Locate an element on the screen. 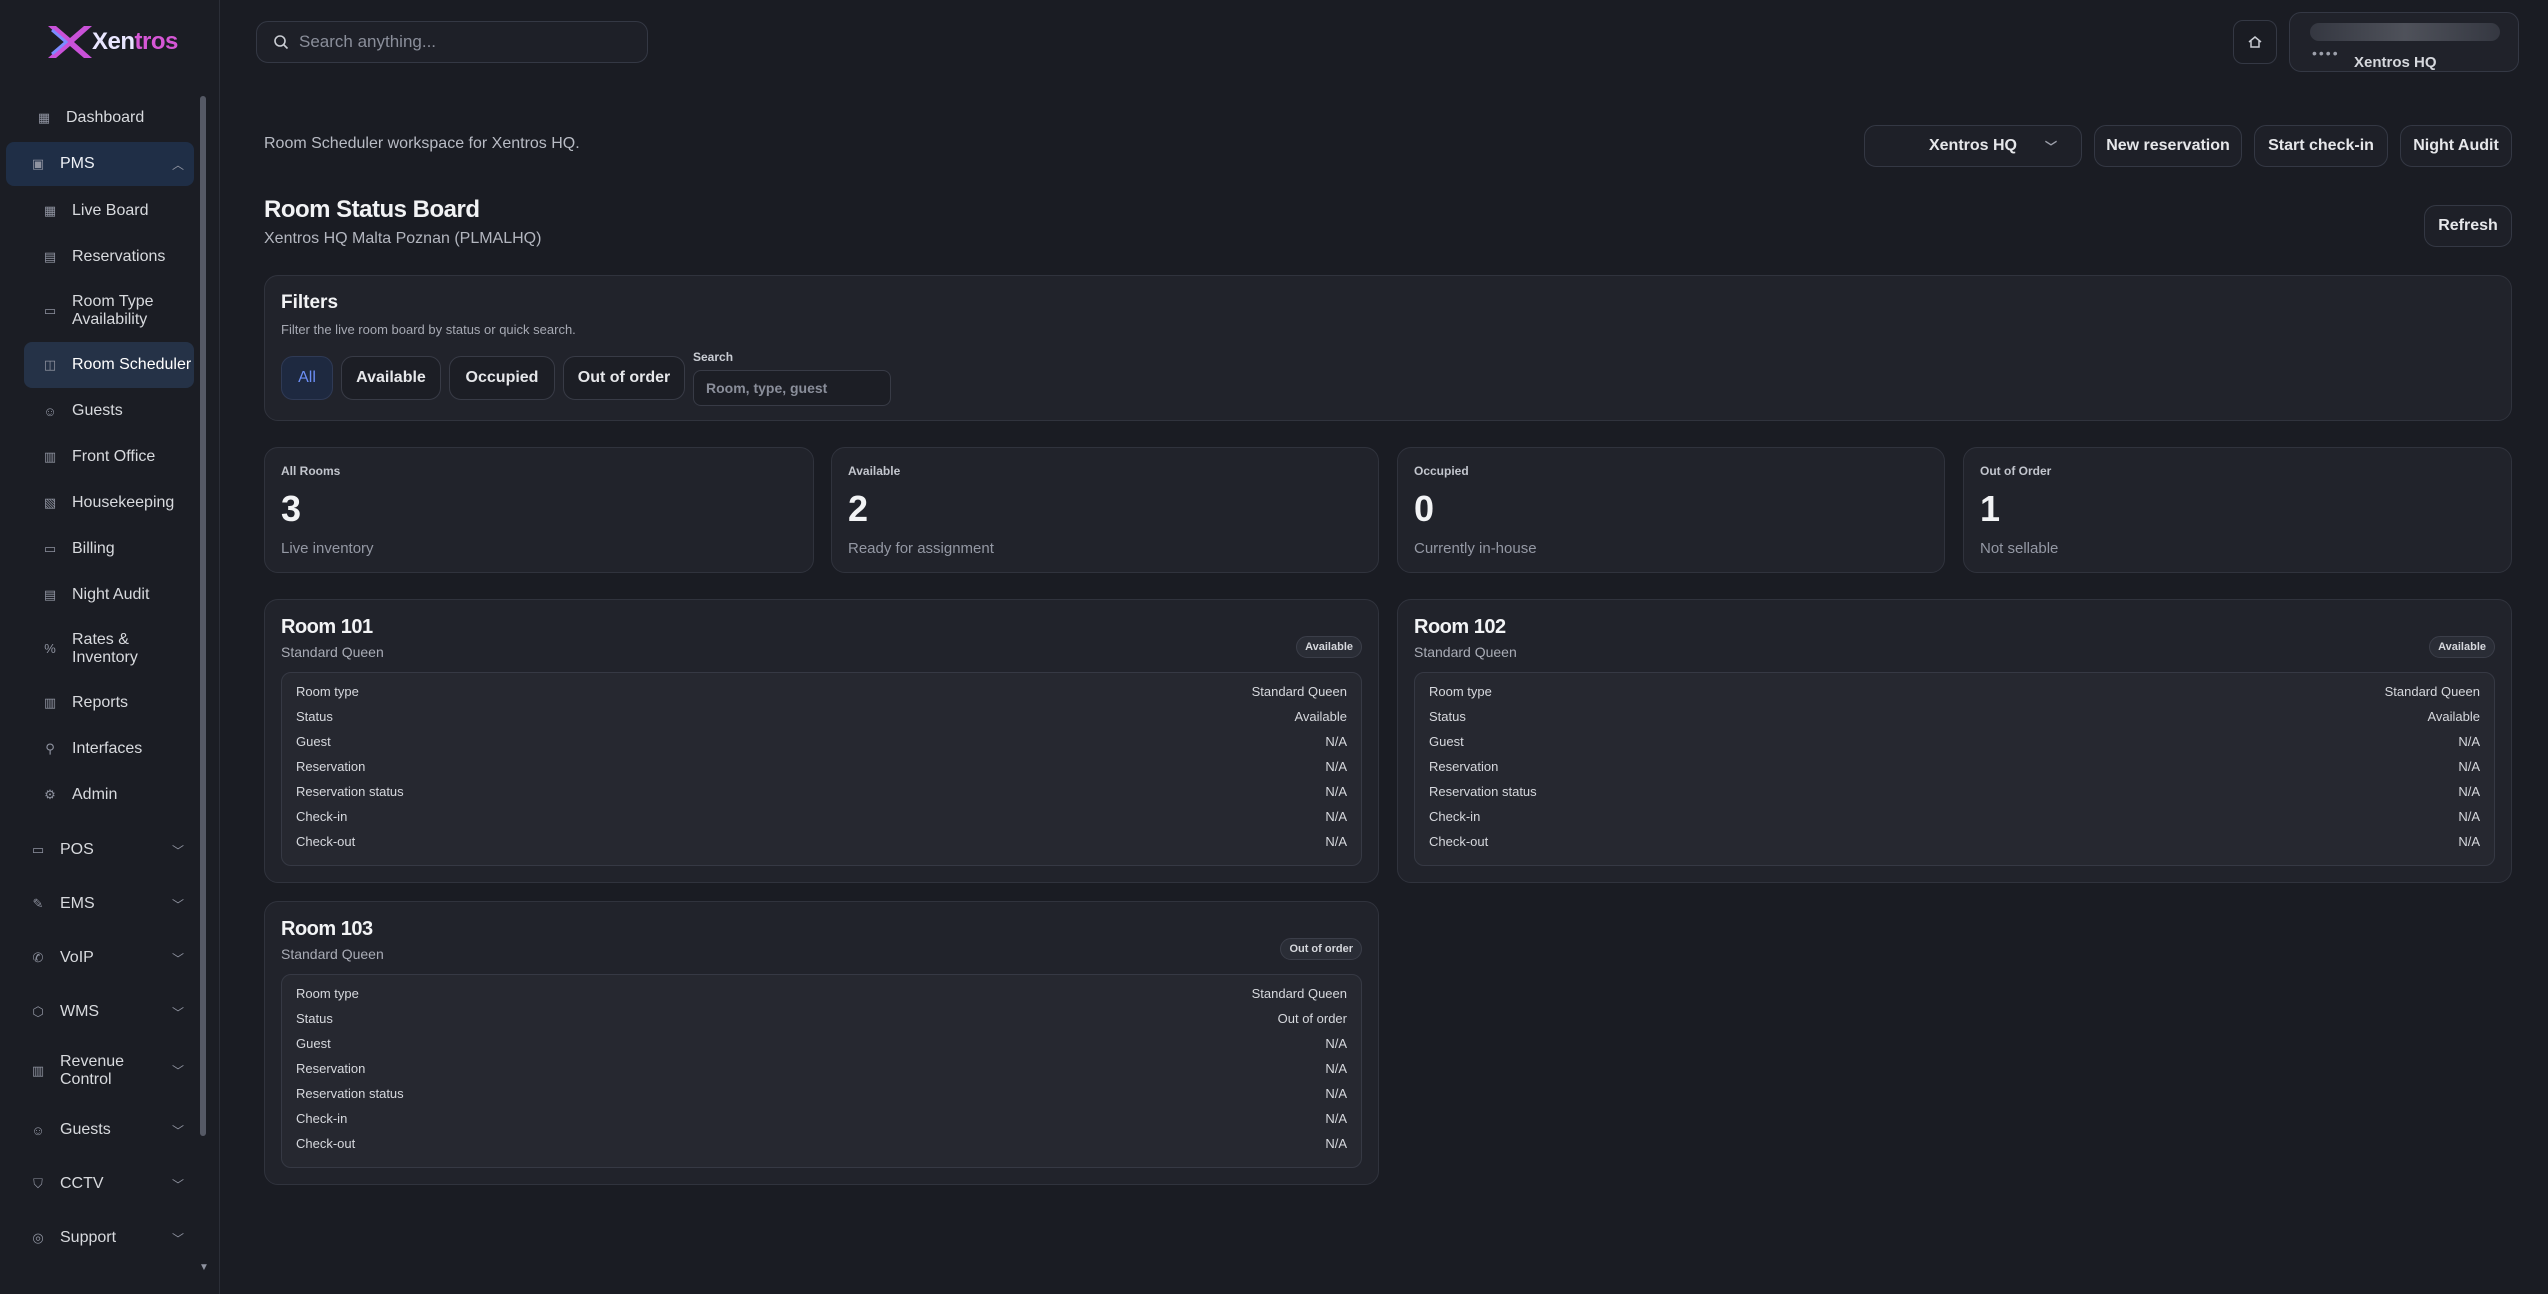 The width and height of the screenshot is (2548, 1294). global-search-input is located at coordinates (464, 42).